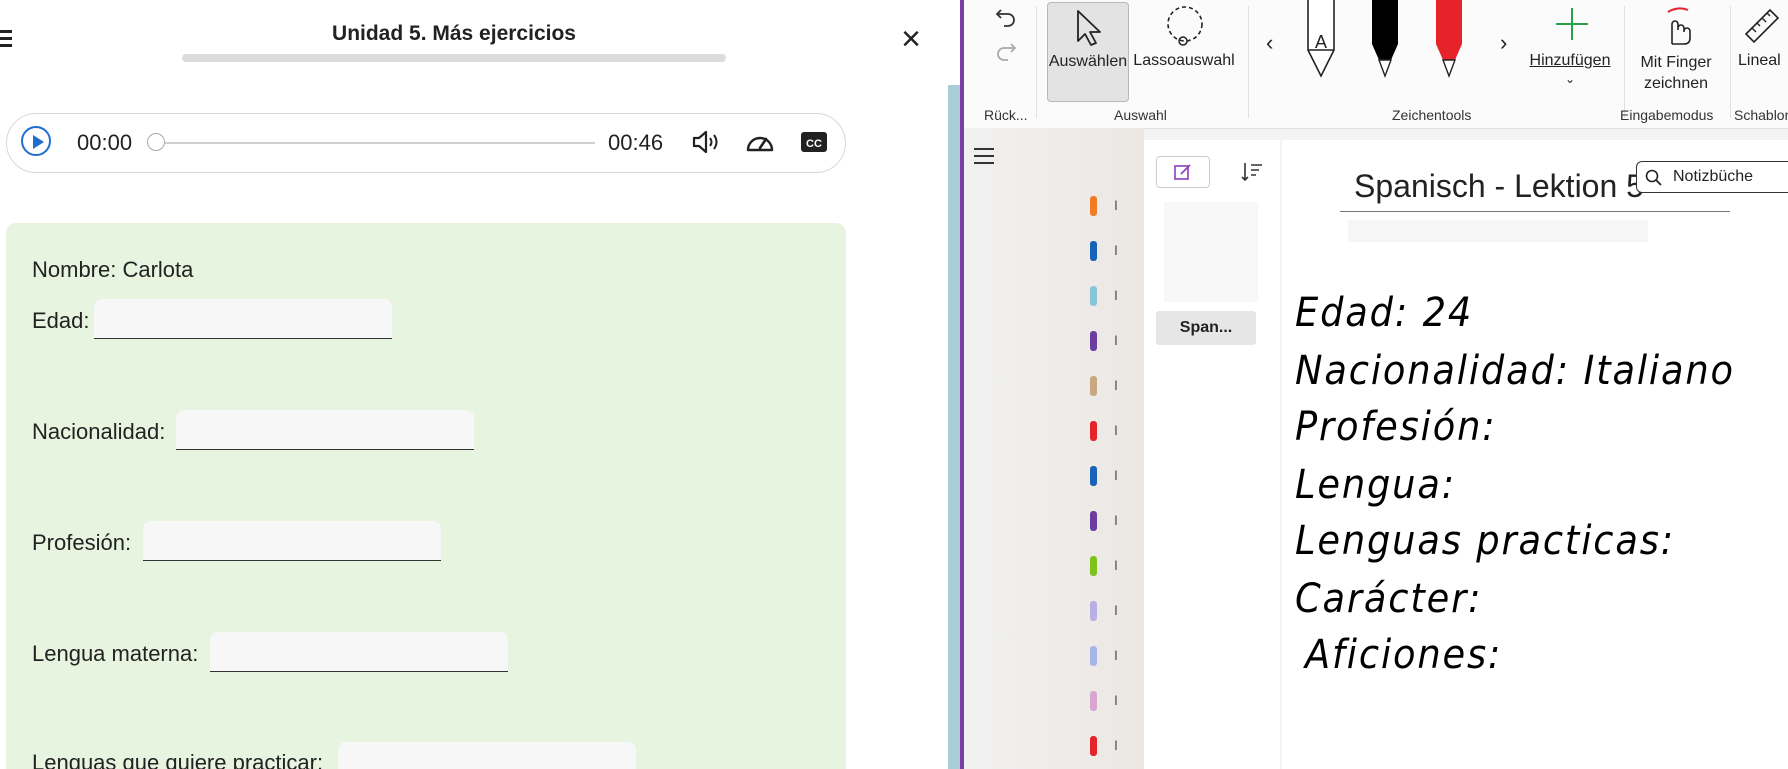 The image size is (1788, 769). What do you see at coordinates (61, 320) in the screenshot?
I see `edad-label: Edad:` at bounding box center [61, 320].